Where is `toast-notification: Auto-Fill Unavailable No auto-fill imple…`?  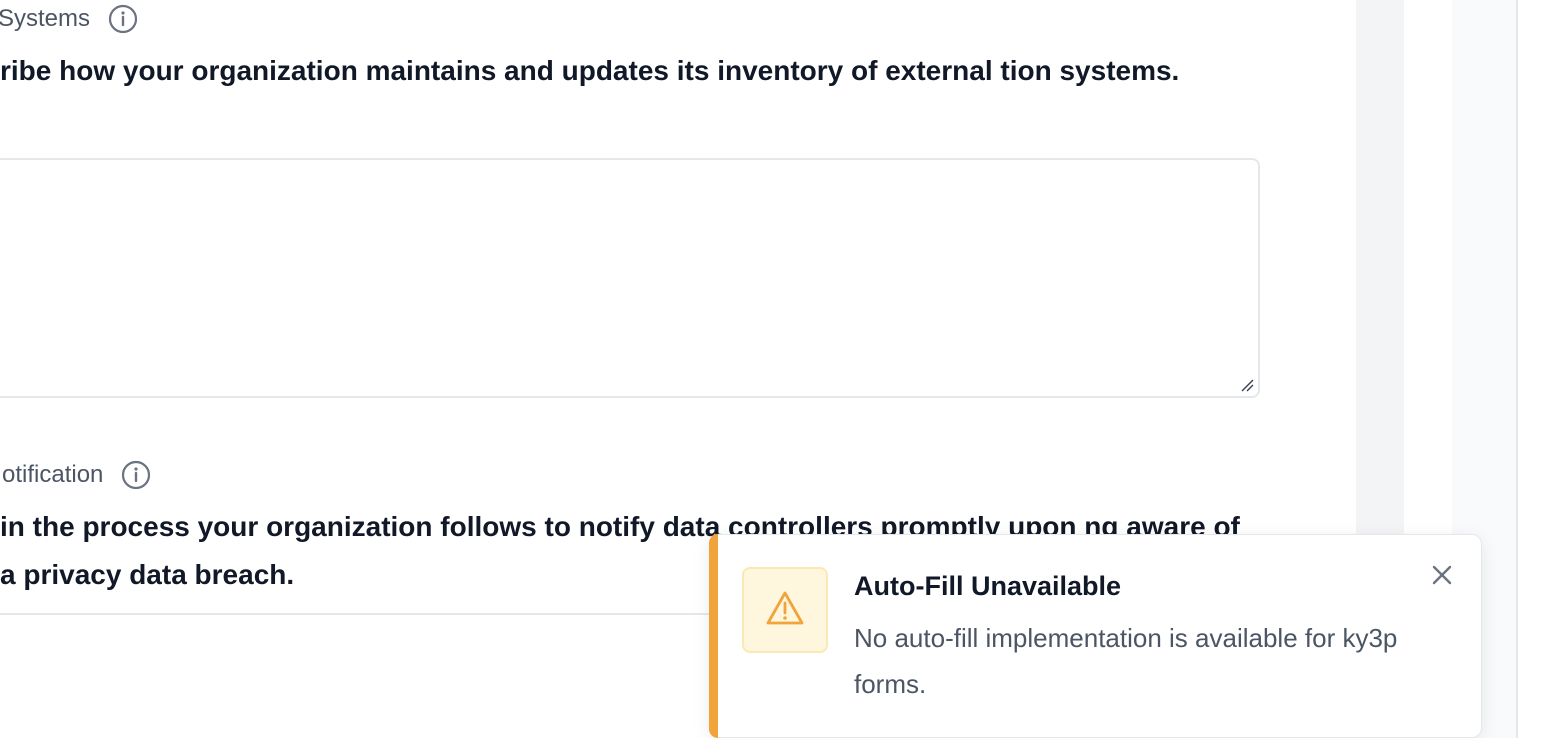 toast-notification: Auto-Fill Unavailable No auto-fill imple… is located at coordinates (1095, 636).